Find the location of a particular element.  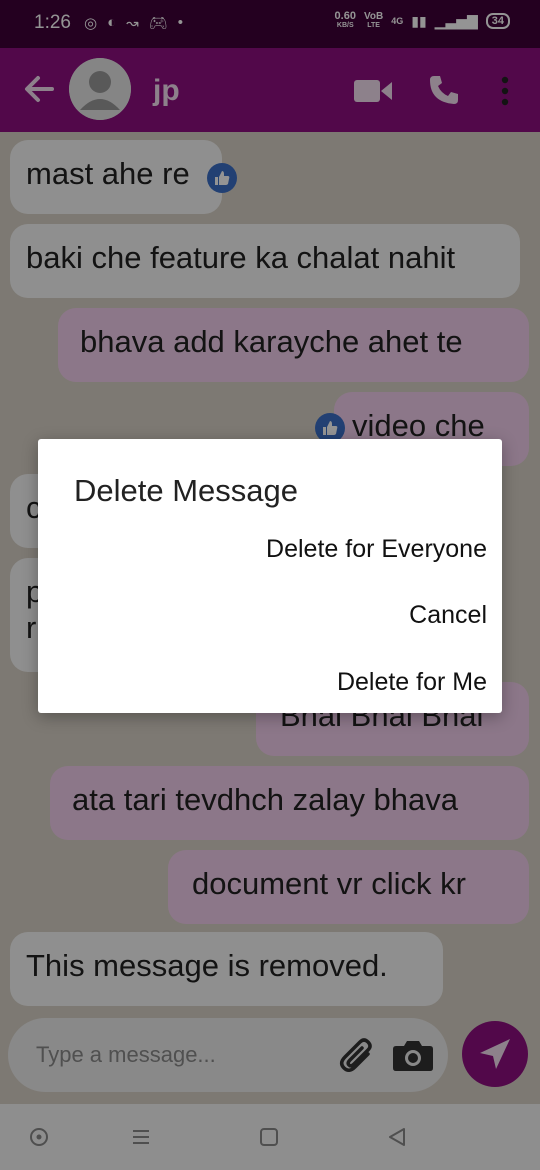

dialog-title: Delete Message is located at coordinates (186, 490).